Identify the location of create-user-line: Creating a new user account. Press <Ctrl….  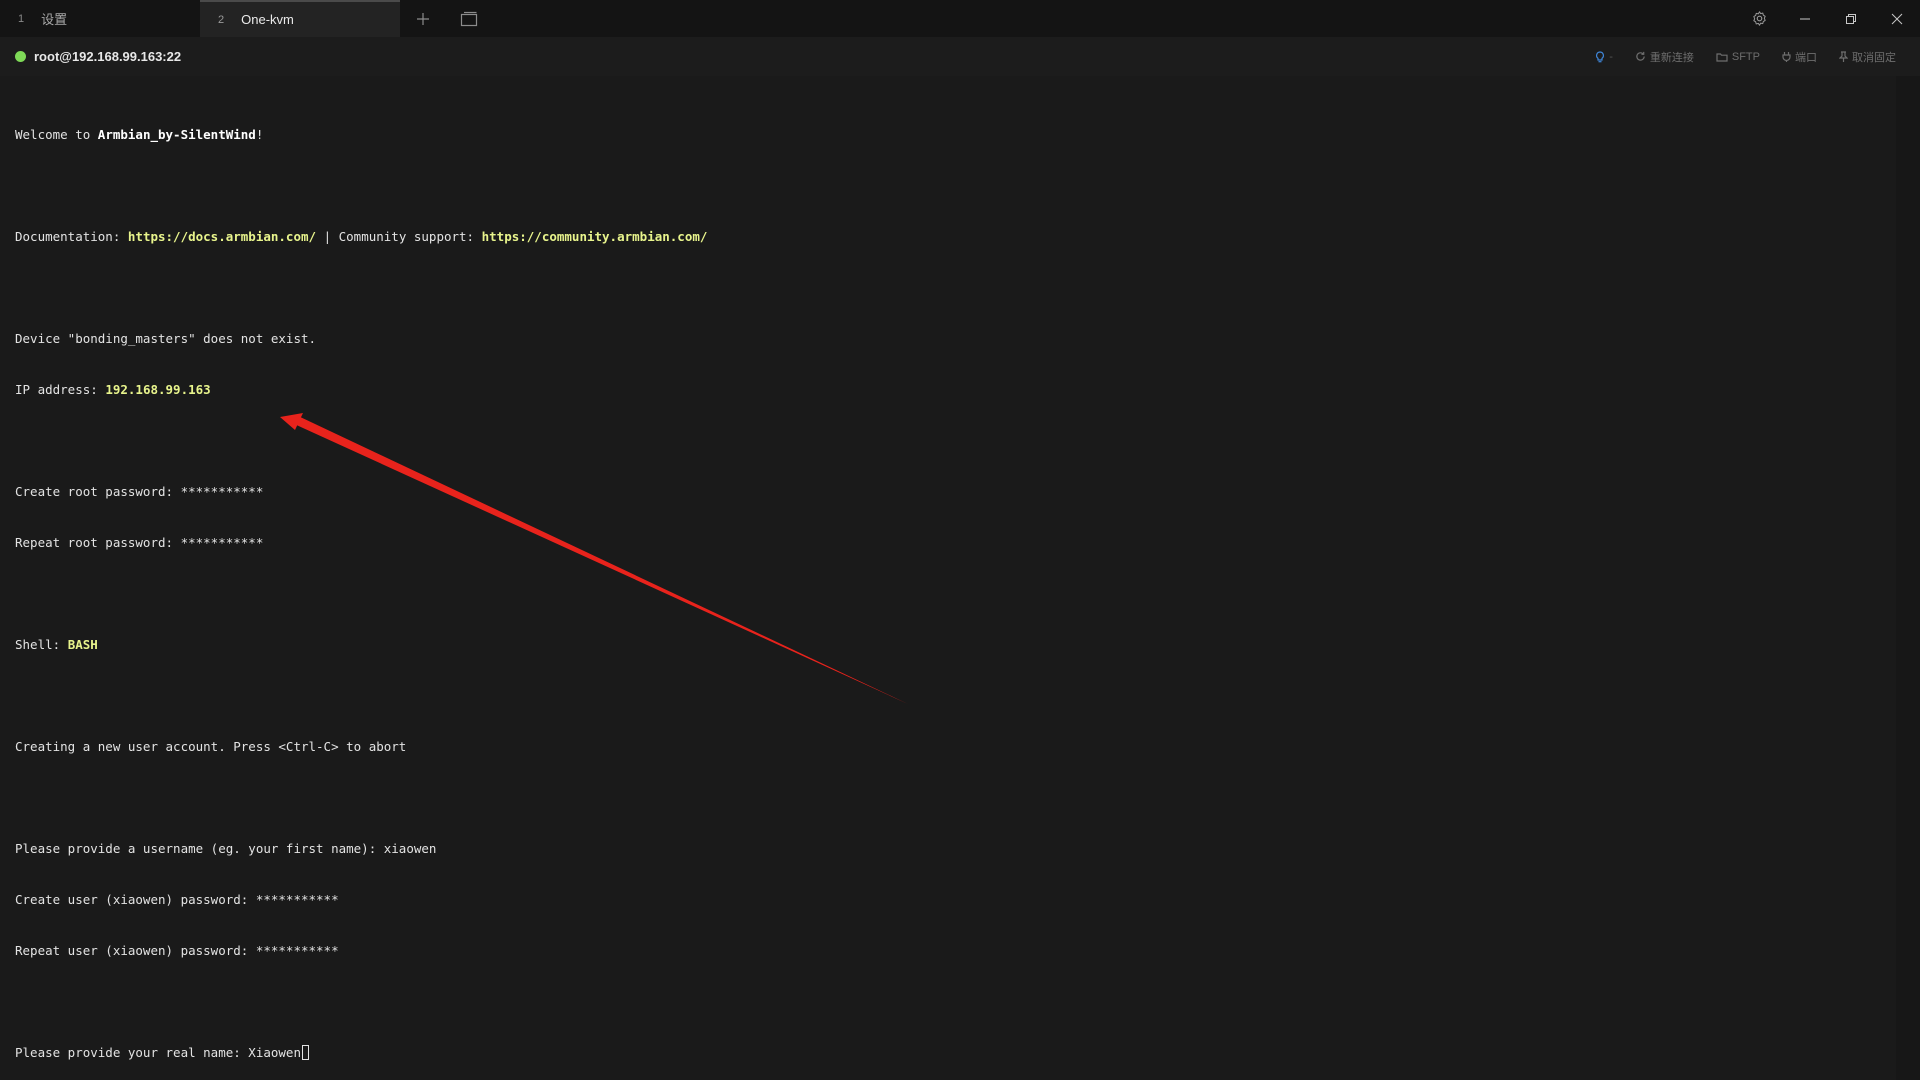
(211, 746).